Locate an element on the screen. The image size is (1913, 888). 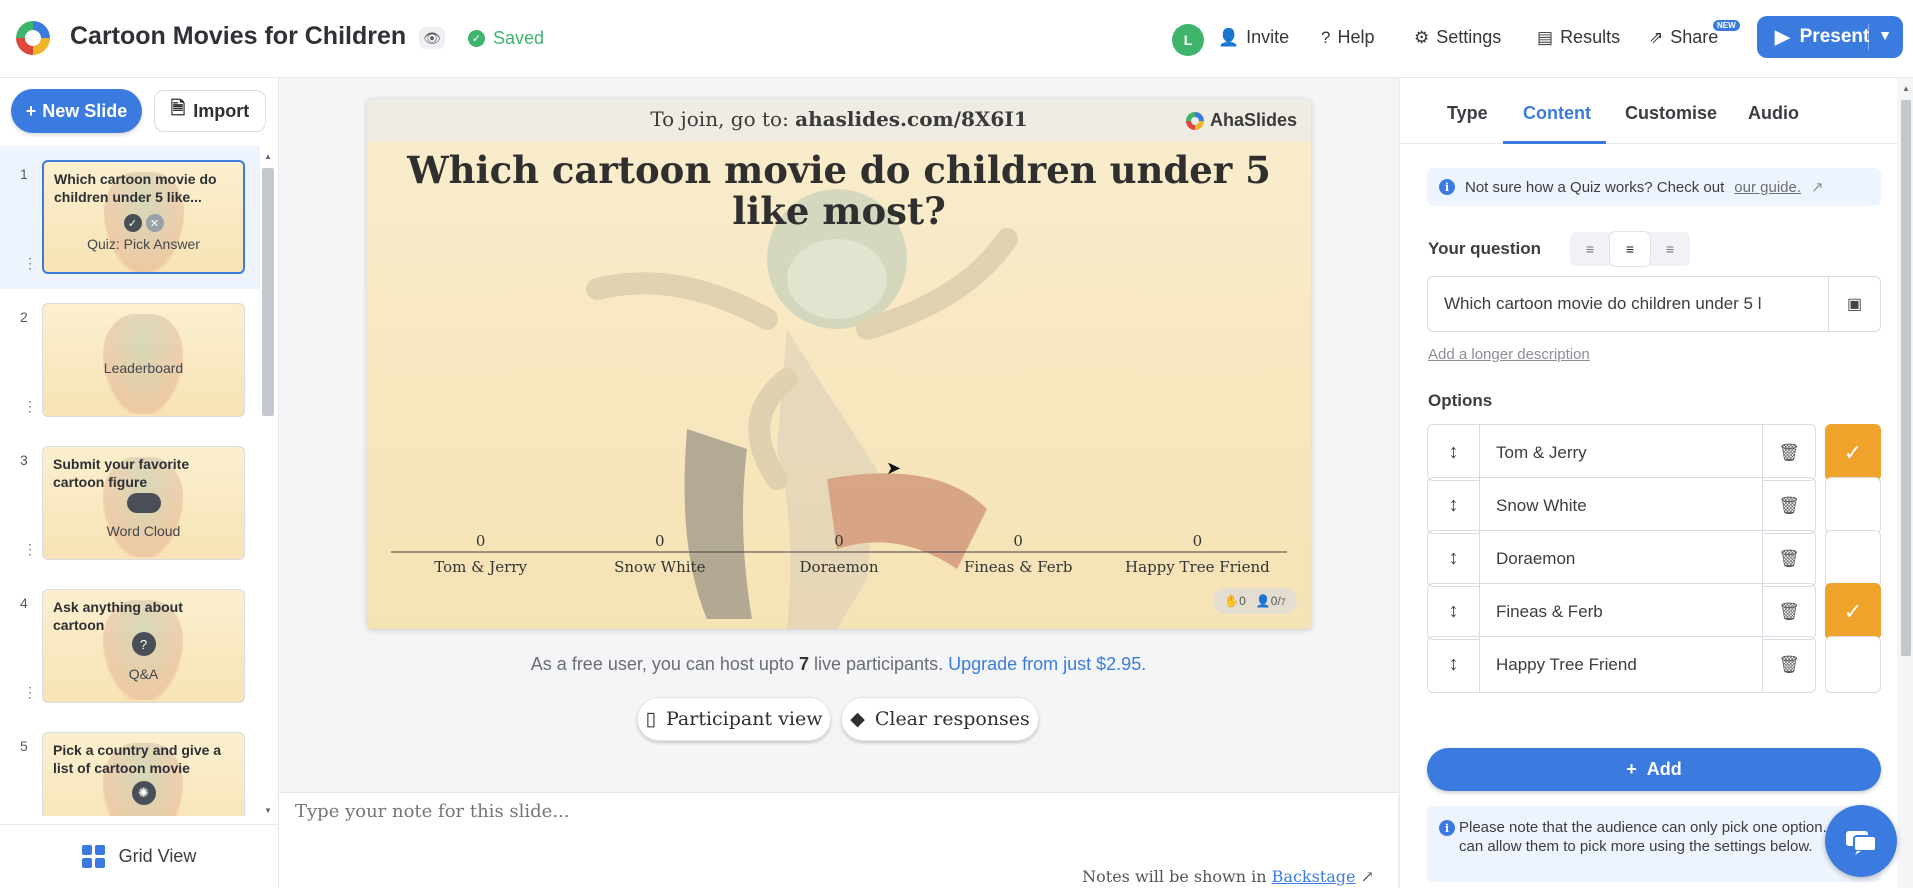
import-button: 🗎 Import is located at coordinates (210, 111).